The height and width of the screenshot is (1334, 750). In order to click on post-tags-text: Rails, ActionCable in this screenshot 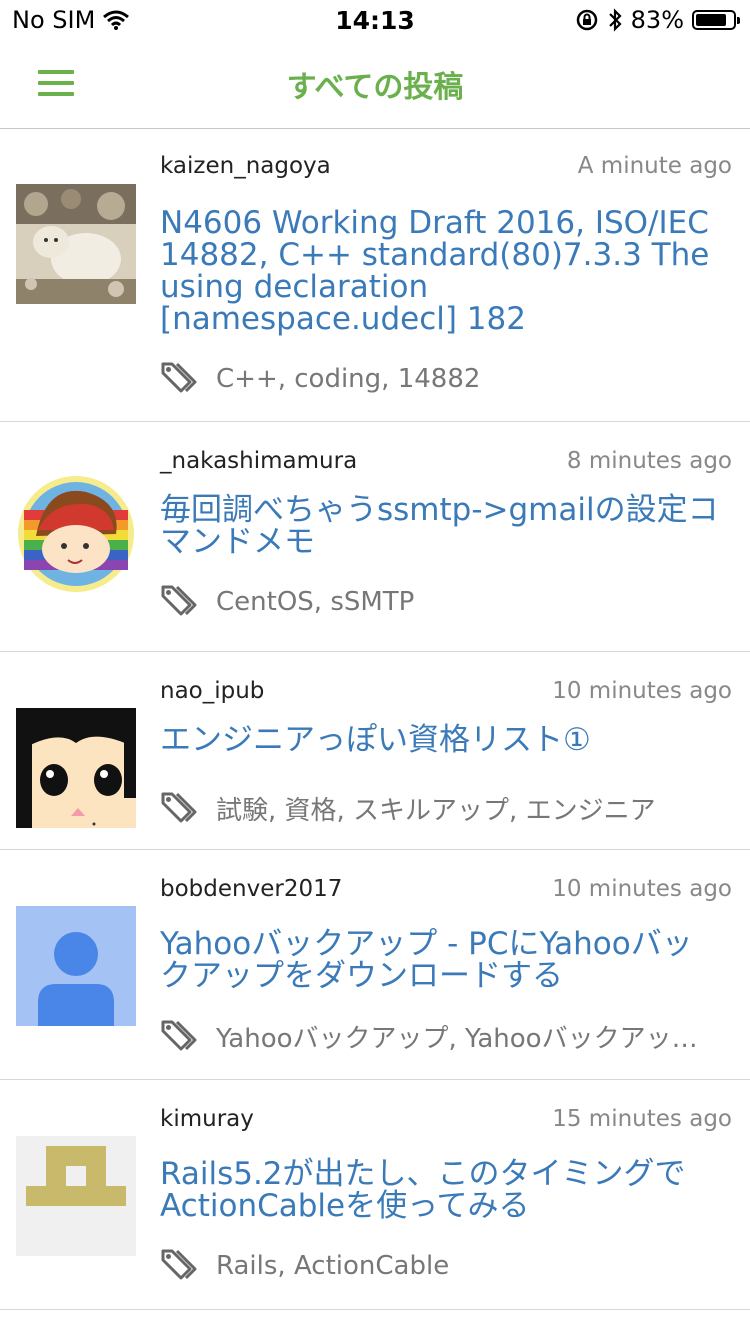, I will do `click(333, 1266)`.